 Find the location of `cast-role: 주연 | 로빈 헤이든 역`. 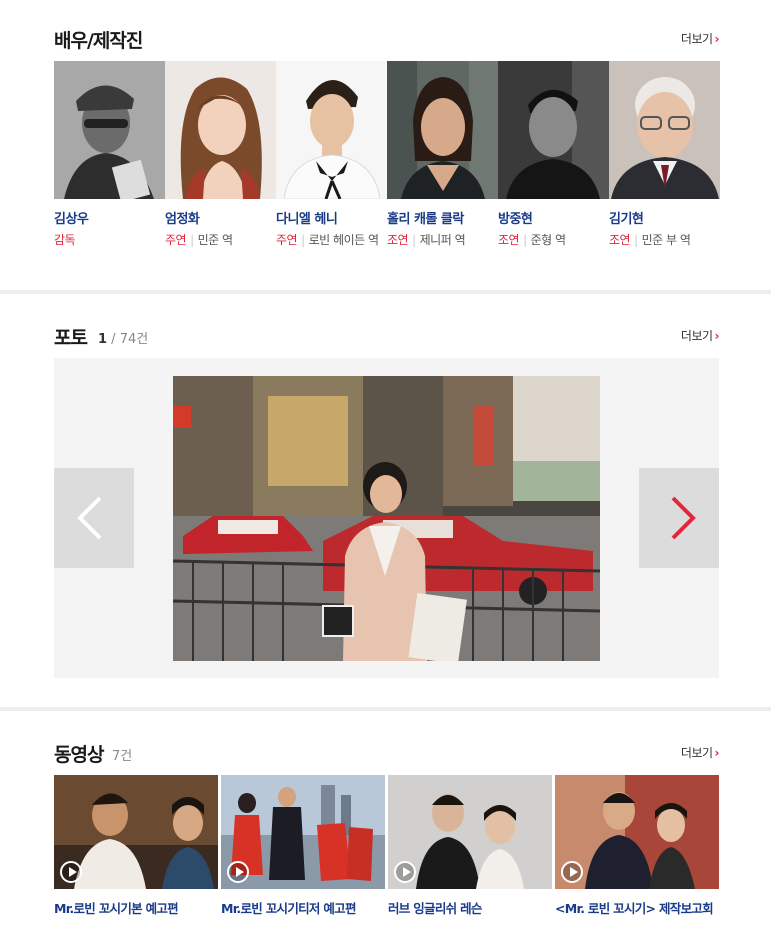

cast-role: 주연 | 로빈 헤이든 역 is located at coordinates (328, 240).